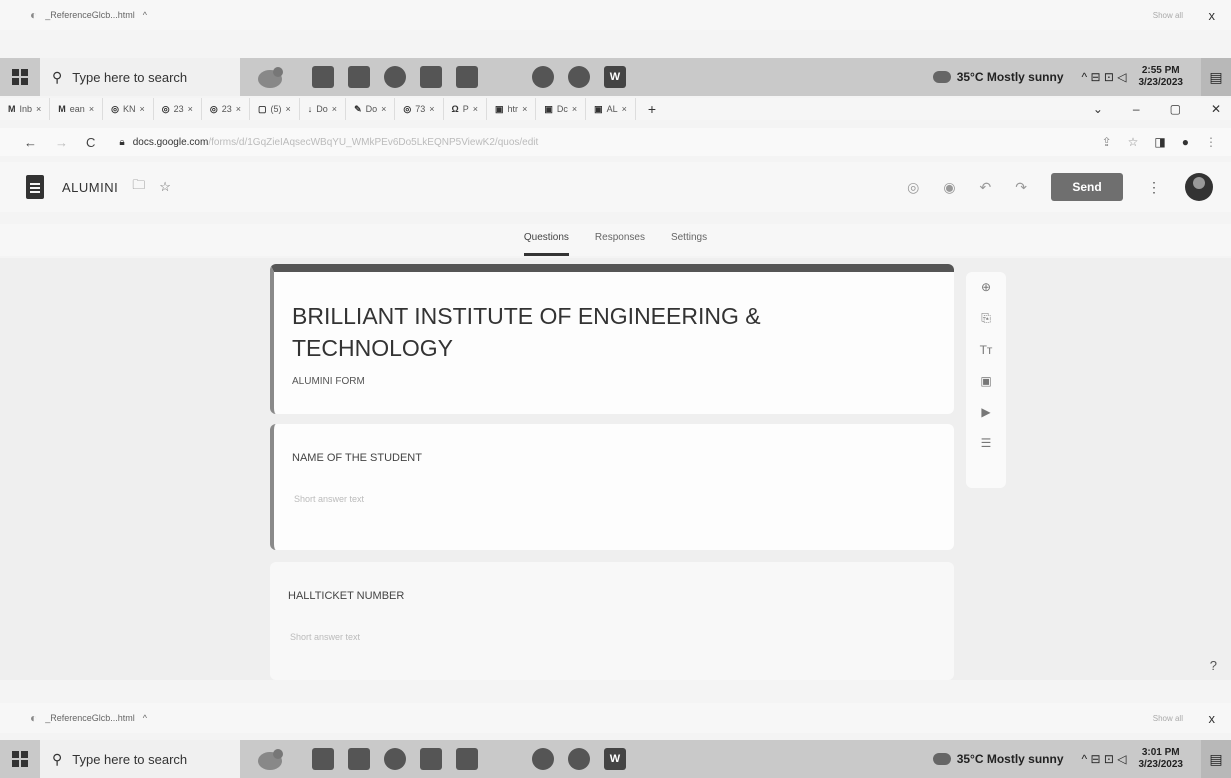 The height and width of the screenshot is (778, 1231). Describe the element at coordinates (621, 596) in the screenshot. I see `question-title: HALLTICKET NUMBER` at that location.